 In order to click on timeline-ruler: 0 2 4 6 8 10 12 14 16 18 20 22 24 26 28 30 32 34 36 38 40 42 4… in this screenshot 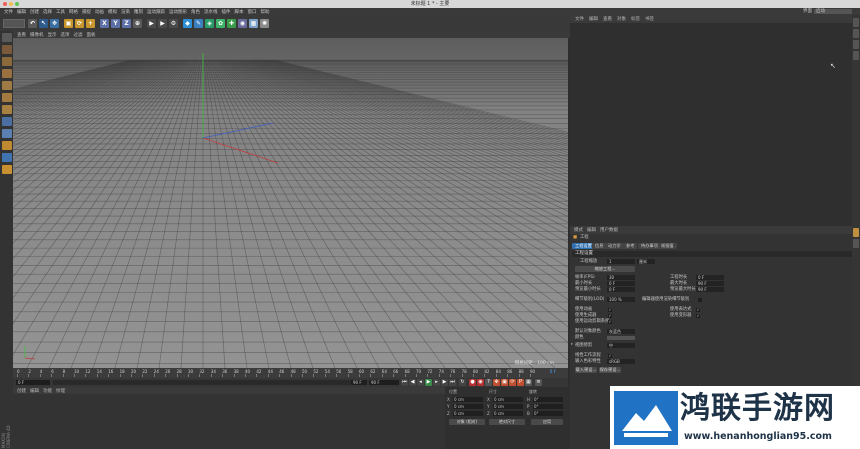, I will do `click(290, 373)`.